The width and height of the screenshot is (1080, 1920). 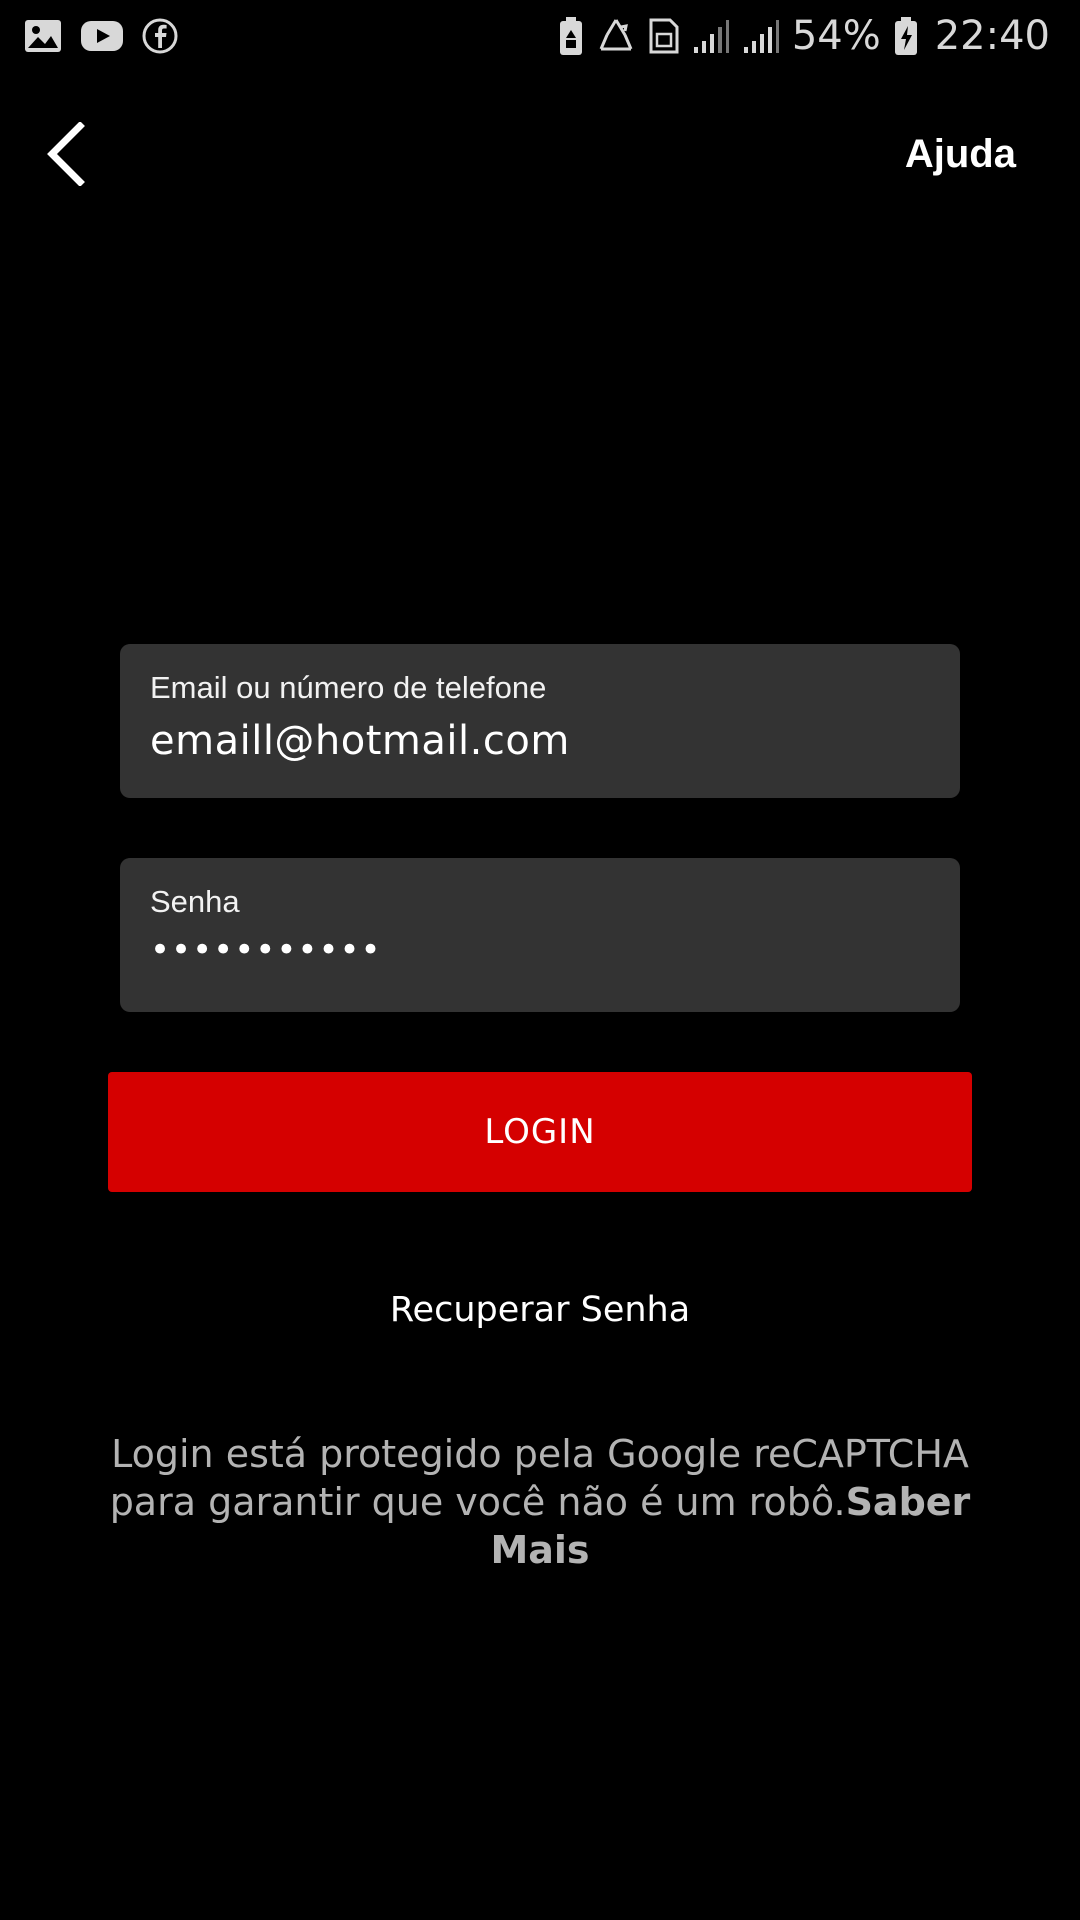 I want to click on battery-percent: 54%, so click(x=836, y=36).